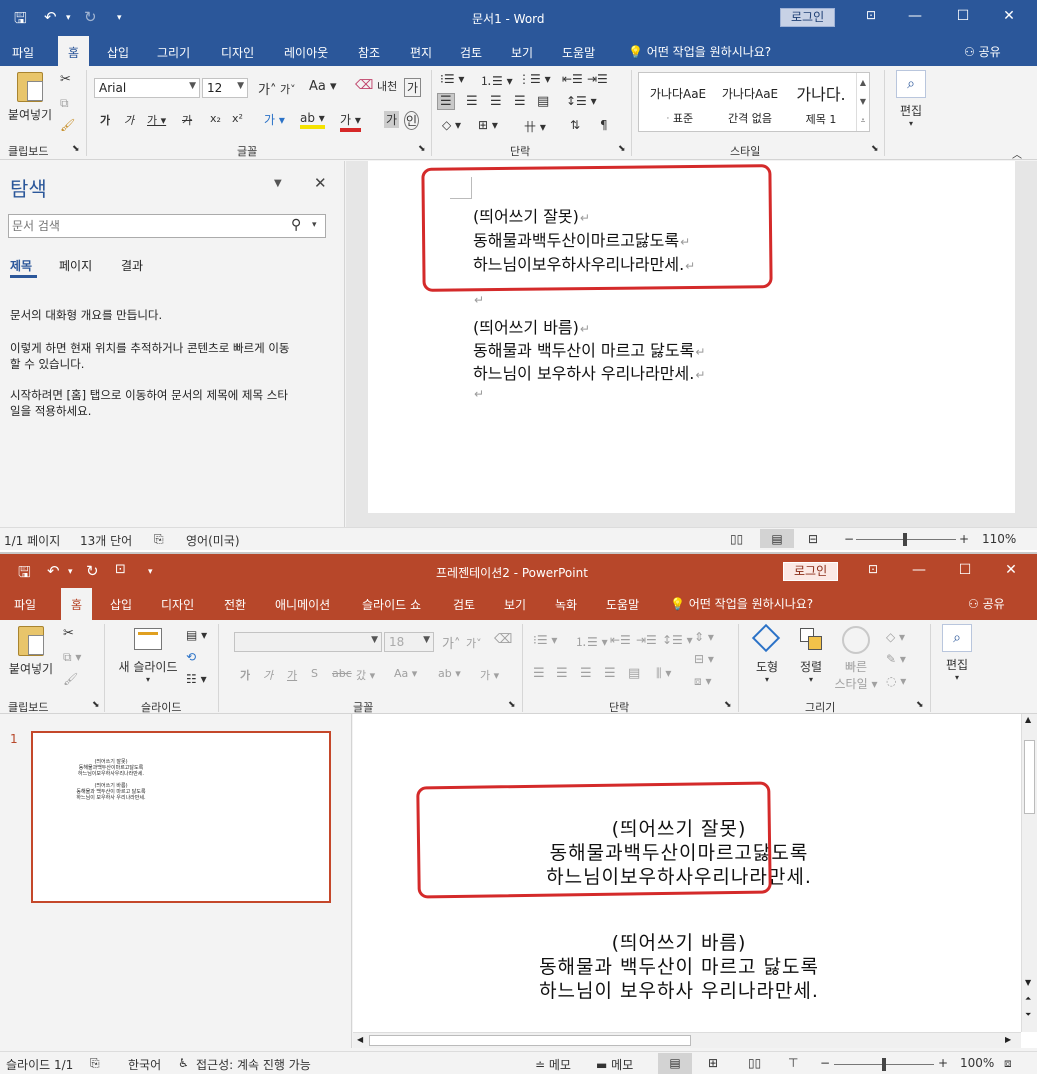  What do you see at coordinates (31, 651) in the screenshot?
I see `paste-button: 붙여넣기` at bounding box center [31, 651].